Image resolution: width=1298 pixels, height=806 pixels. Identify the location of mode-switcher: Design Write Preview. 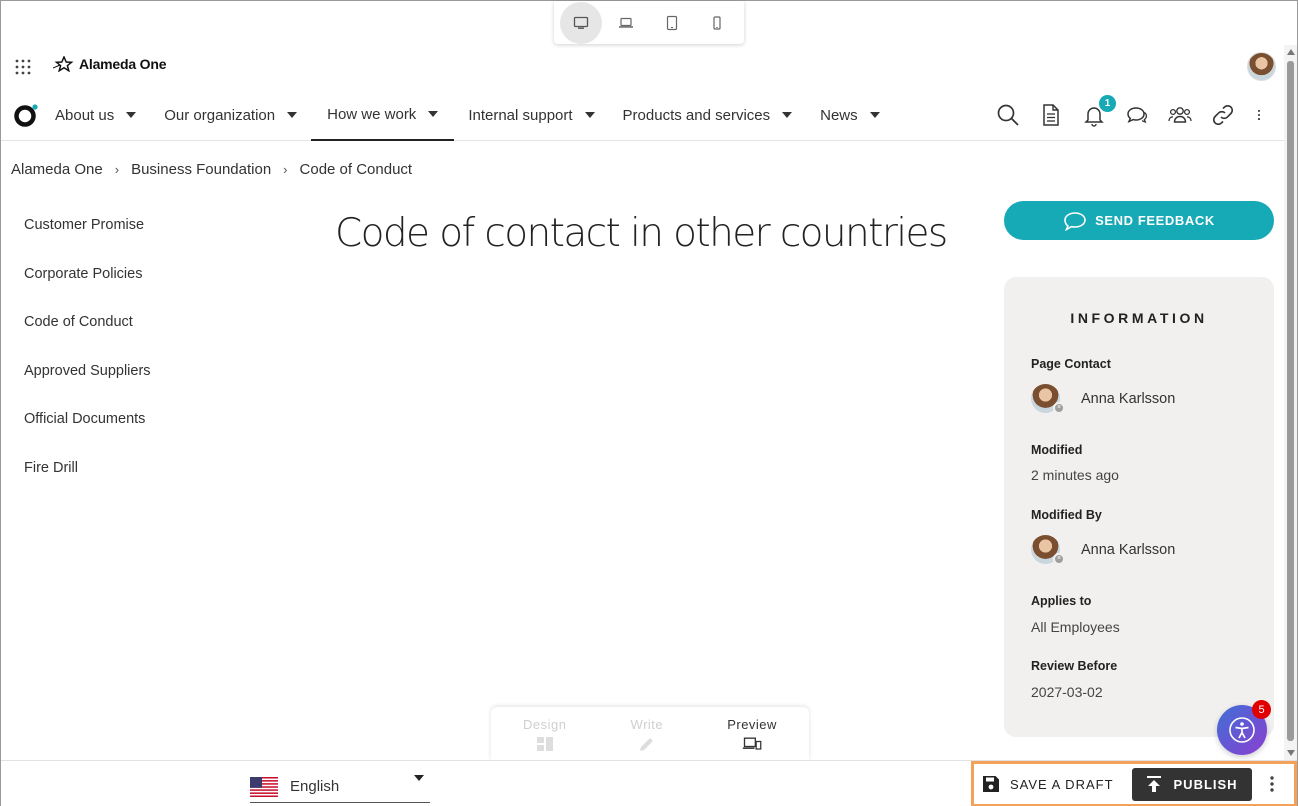
(650, 734).